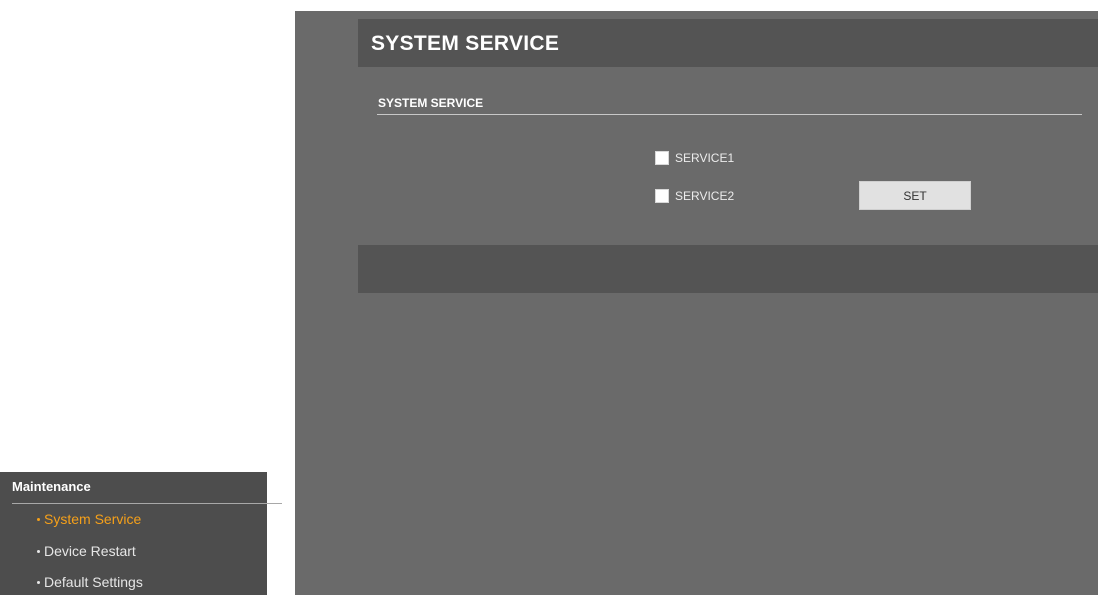 The image size is (1098, 595). What do you see at coordinates (51, 486) in the screenshot?
I see `menu-section-title: Maintenance` at bounding box center [51, 486].